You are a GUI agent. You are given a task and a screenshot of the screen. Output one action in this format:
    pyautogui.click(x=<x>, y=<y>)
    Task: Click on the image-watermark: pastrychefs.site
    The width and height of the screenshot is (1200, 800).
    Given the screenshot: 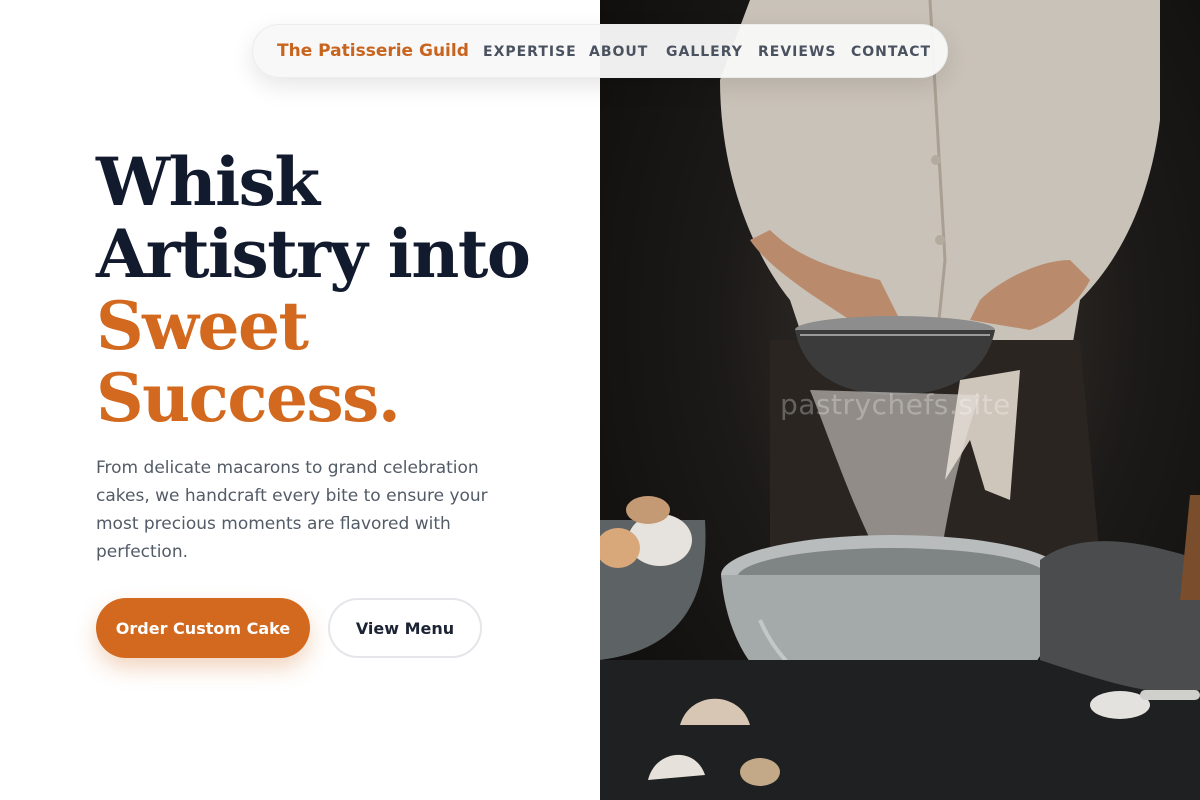 What is the action you would take?
    pyautogui.click(x=895, y=404)
    